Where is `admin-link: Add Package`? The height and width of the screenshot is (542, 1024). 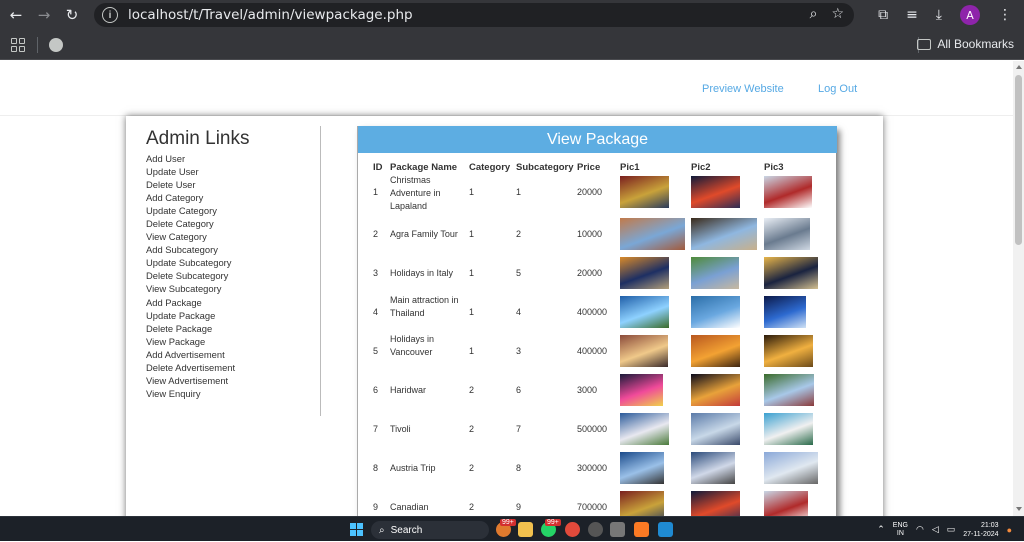 admin-link: Add Package is located at coordinates (190, 302).